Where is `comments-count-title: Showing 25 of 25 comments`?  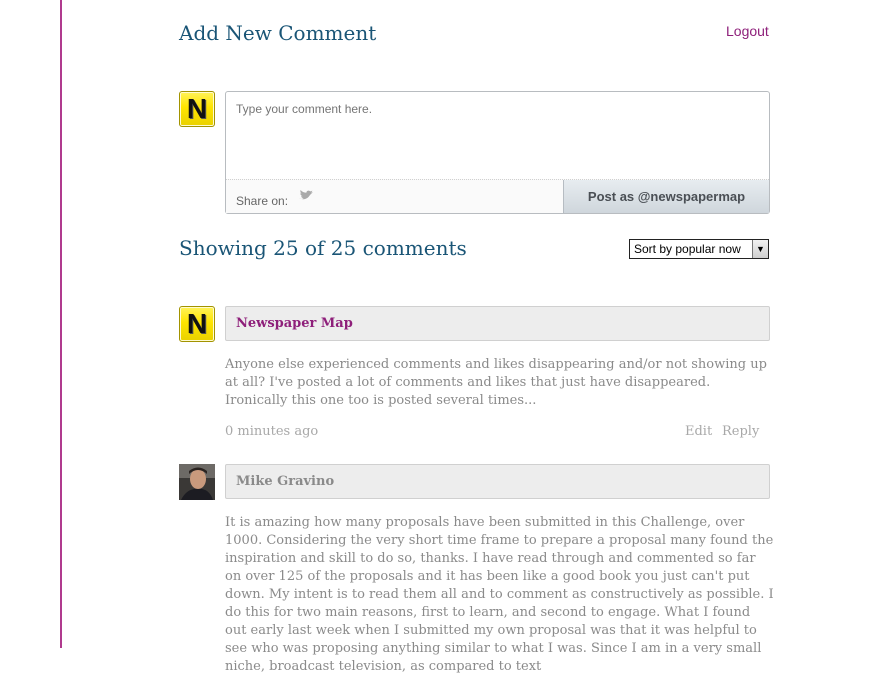
comments-count-title: Showing 25 of 25 comments is located at coordinates (323, 248).